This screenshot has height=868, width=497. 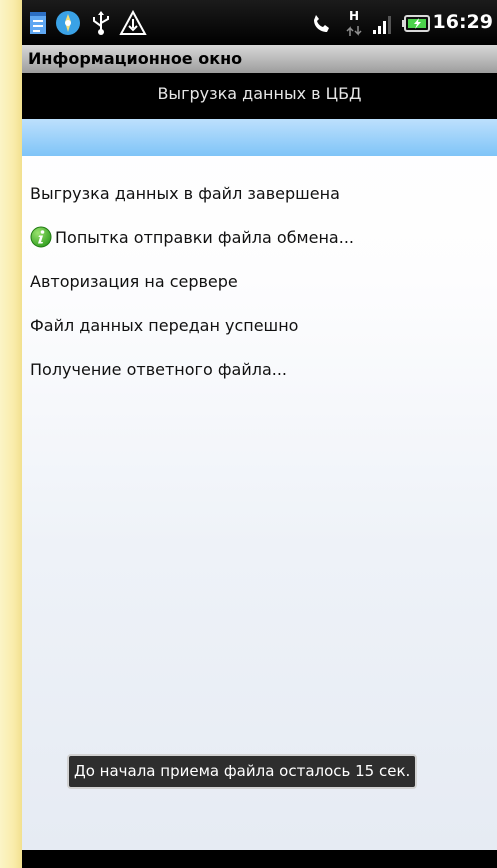 What do you see at coordinates (164, 325) in the screenshot?
I see `log-item-text: Файл данных передан успешно` at bounding box center [164, 325].